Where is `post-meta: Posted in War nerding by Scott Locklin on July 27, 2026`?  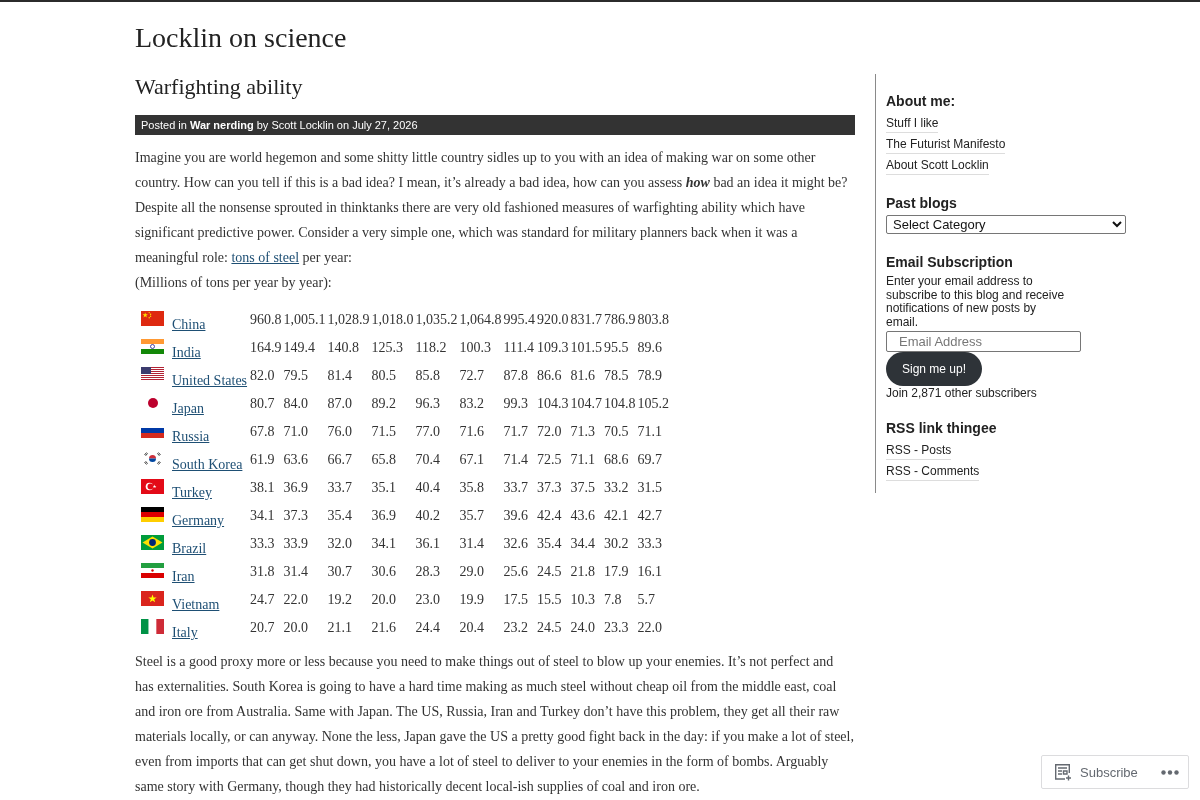 post-meta: Posted in War nerding by Scott Locklin on July 27, 2026 is located at coordinates (495, 125).